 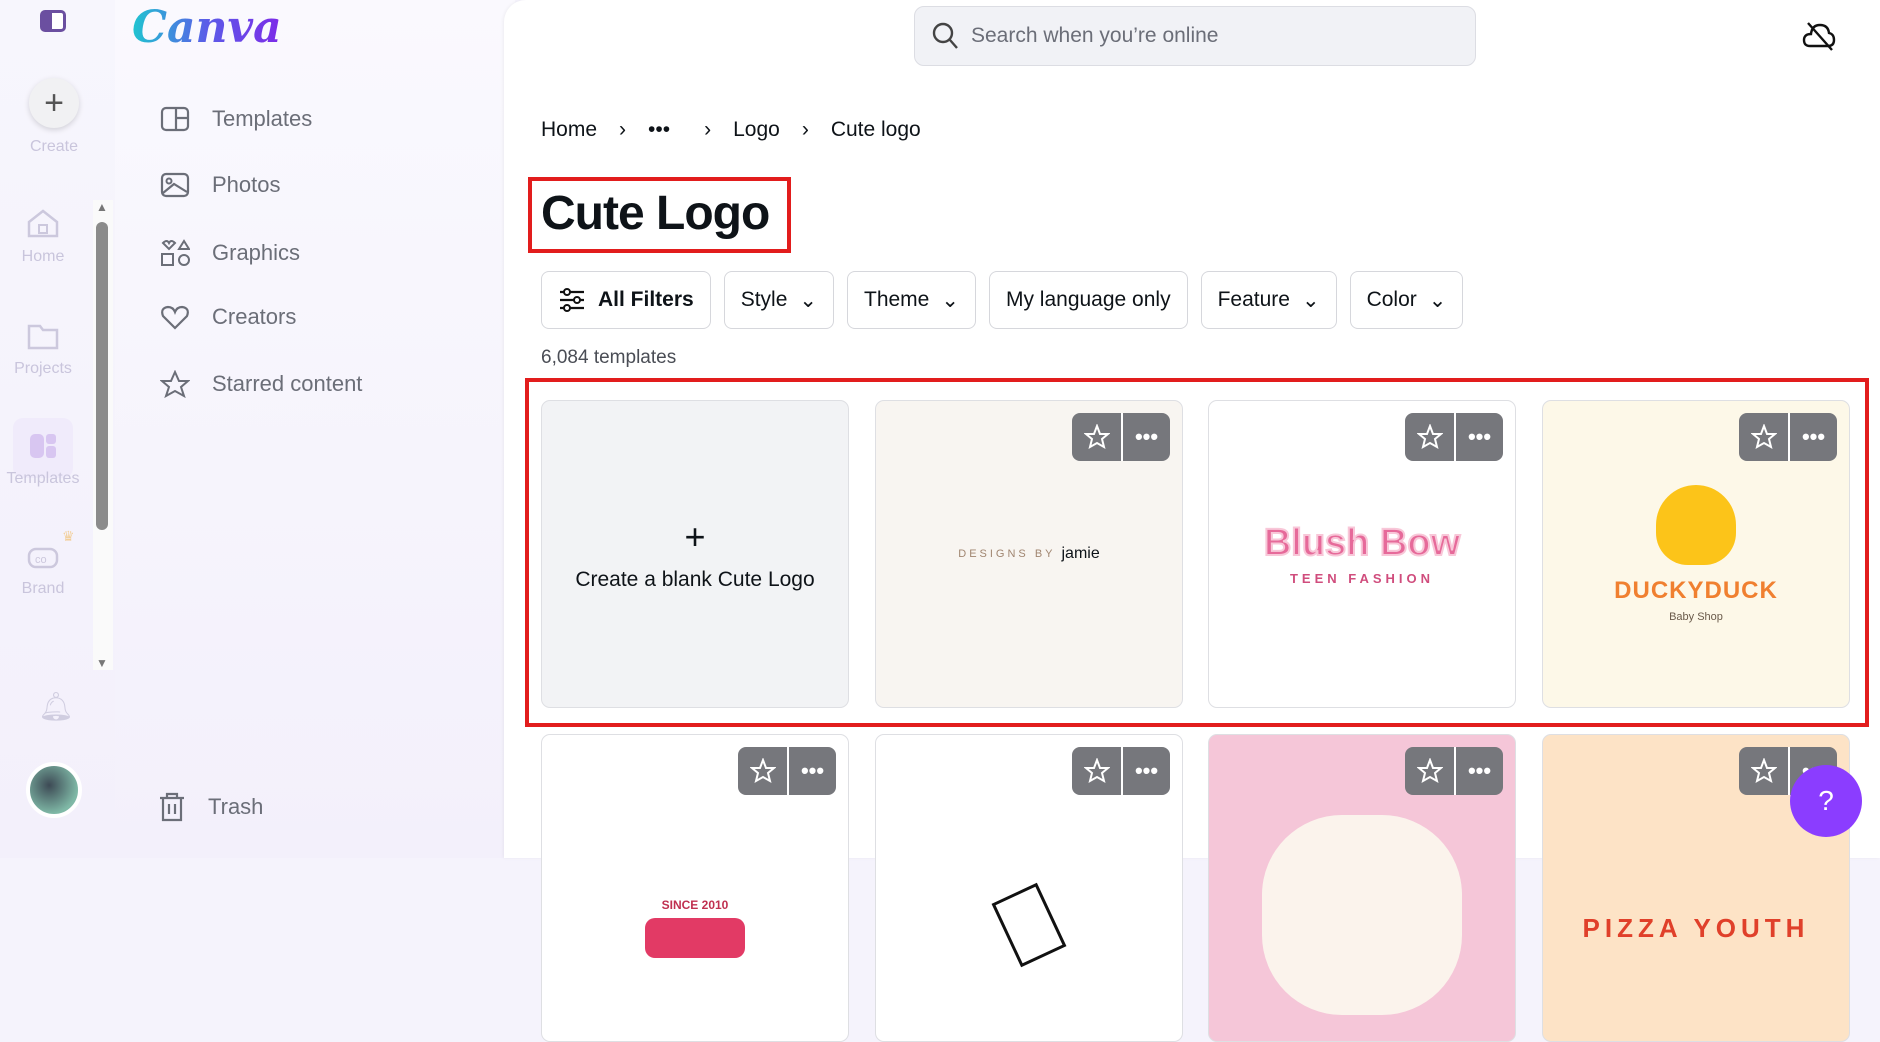 I want to click on template-card: DESIGNS BY jamie •••, so click(x=1029, y=554).